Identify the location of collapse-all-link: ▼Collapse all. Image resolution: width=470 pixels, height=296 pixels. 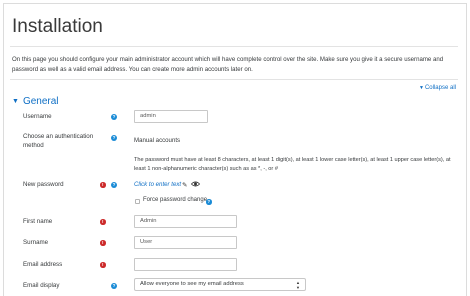
(437, 88).